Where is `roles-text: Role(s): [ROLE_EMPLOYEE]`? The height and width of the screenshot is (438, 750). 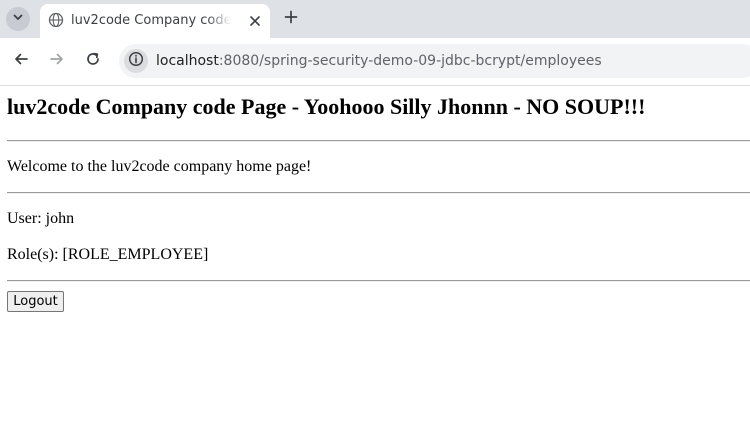 roles-text: Role(s): [ROLE_EMPLOYEE] is located at coordinates (108, 254).